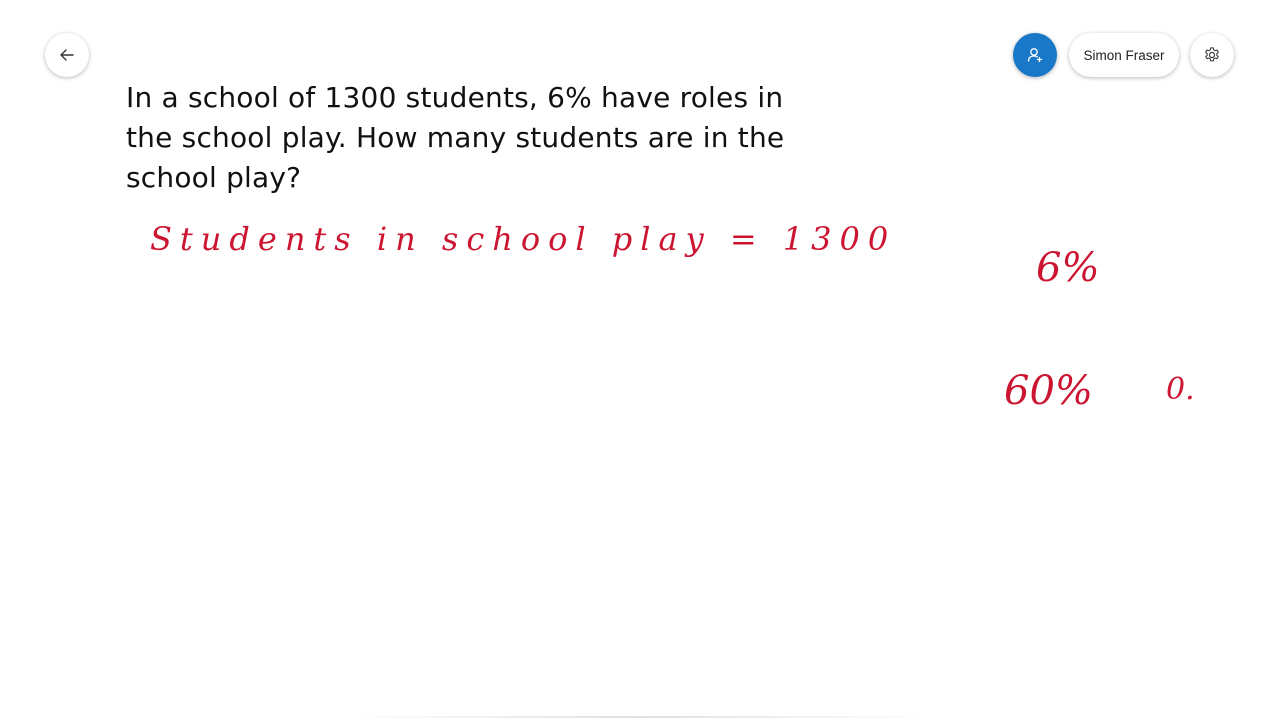 The height and width of the screenshot is (720, 1280). What do you see at coordinates (214, 177) in the screenshot?
I see `problem-line: school play?` at bounding box center [214, 177].